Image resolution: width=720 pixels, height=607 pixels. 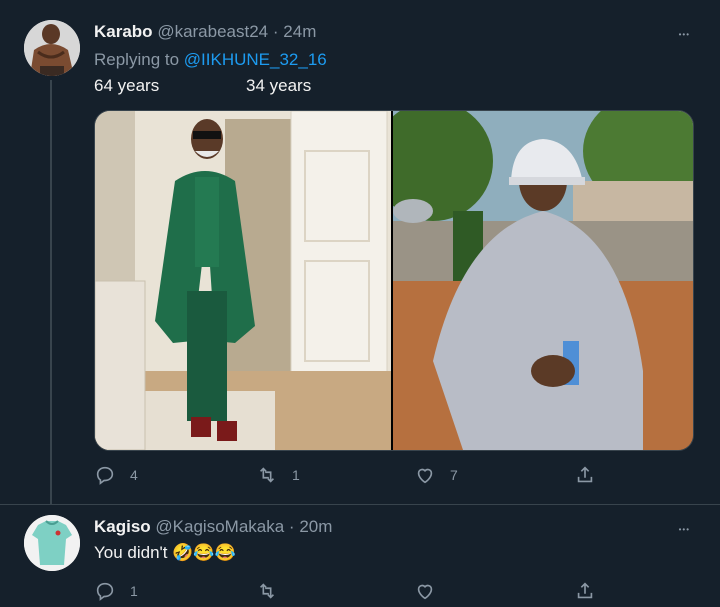 I want to click on user-handle: @karabeast24, so click(x=212, y=31).